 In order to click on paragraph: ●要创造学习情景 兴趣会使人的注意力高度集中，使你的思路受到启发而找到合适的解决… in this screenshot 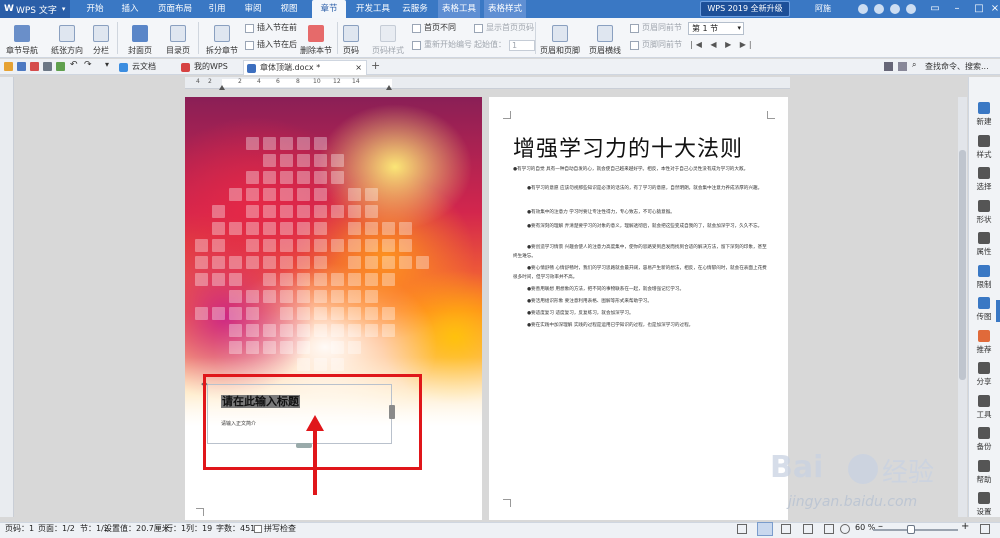, I will do `click(641, 252)`.